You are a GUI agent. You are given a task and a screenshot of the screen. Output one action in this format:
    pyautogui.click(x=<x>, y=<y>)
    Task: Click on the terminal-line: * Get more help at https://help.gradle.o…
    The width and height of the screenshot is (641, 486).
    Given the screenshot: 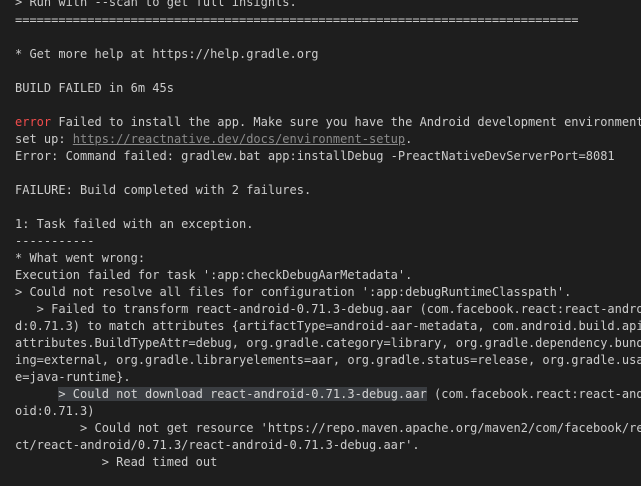 What is the action you would take?
    pyautogui.click(x=167, y=54)
    